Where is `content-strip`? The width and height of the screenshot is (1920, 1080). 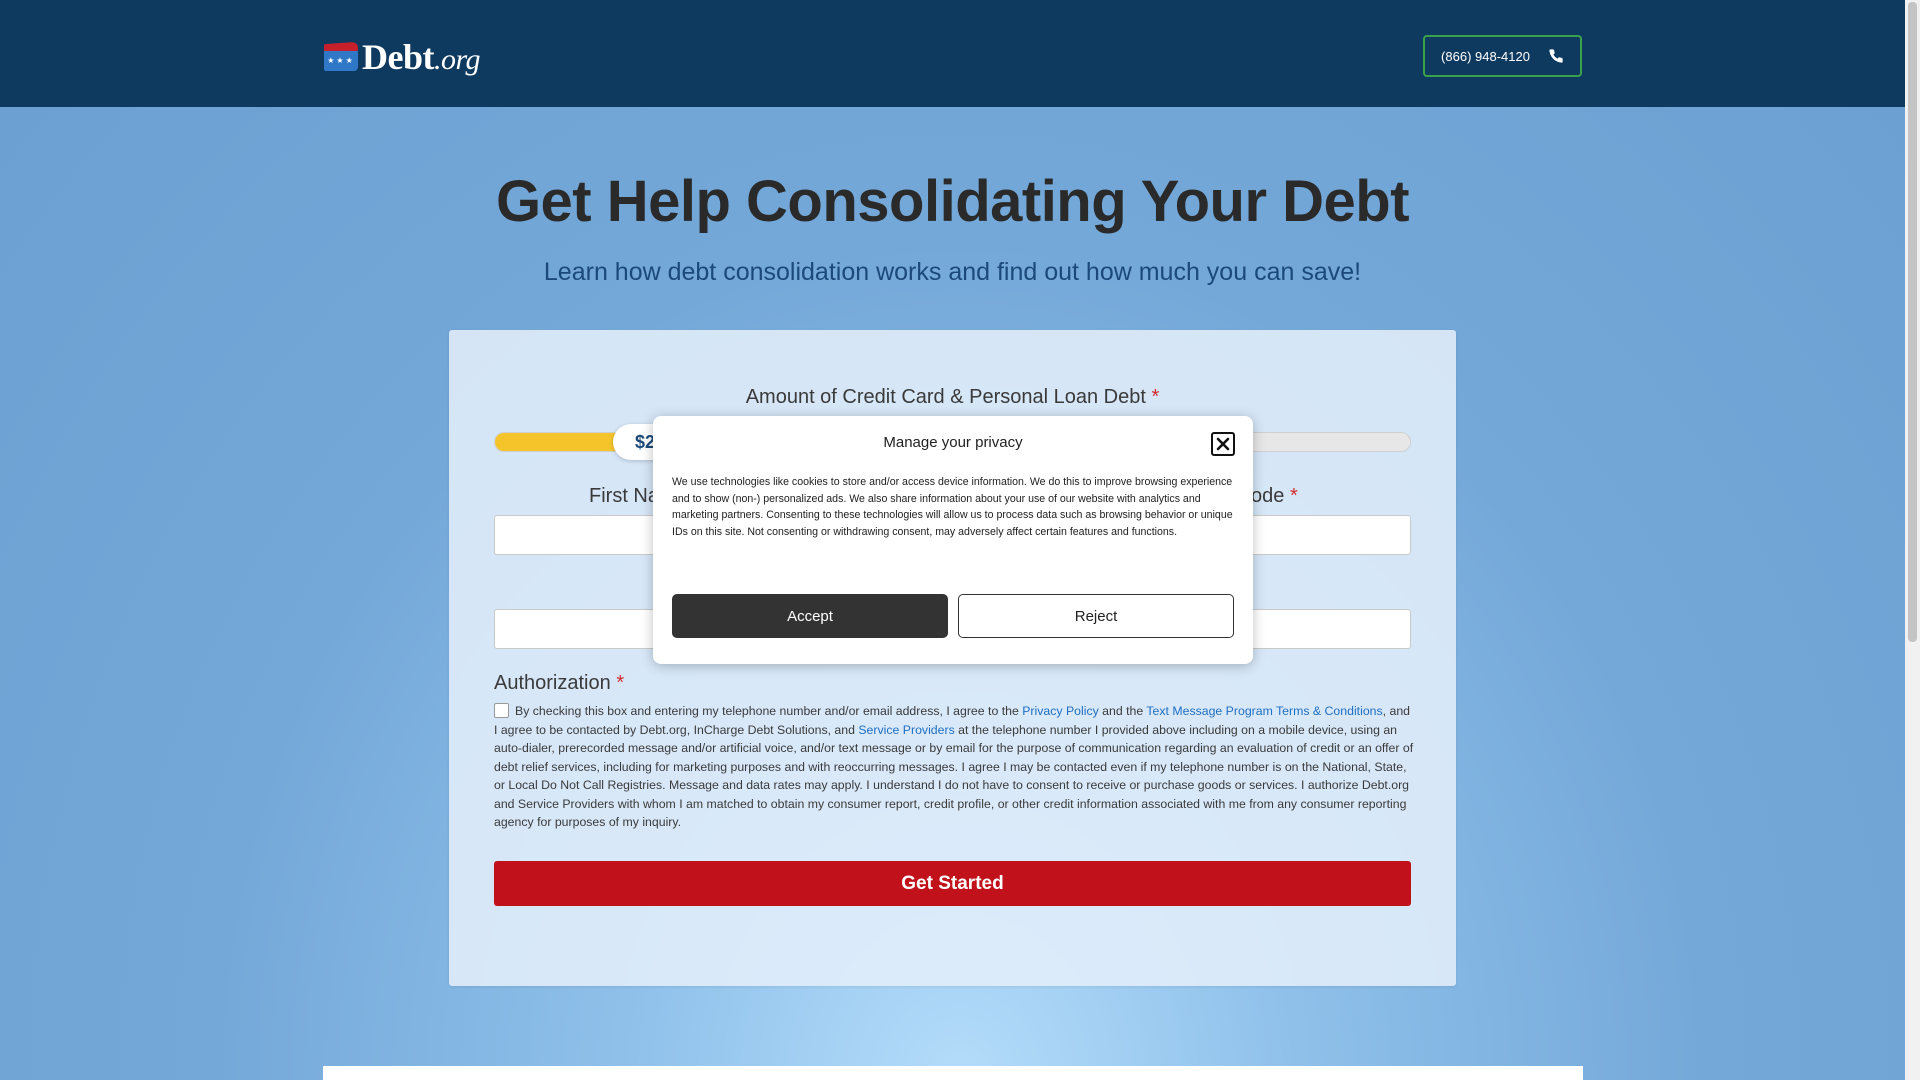 content-strip is located at coordinates (953, 1073).